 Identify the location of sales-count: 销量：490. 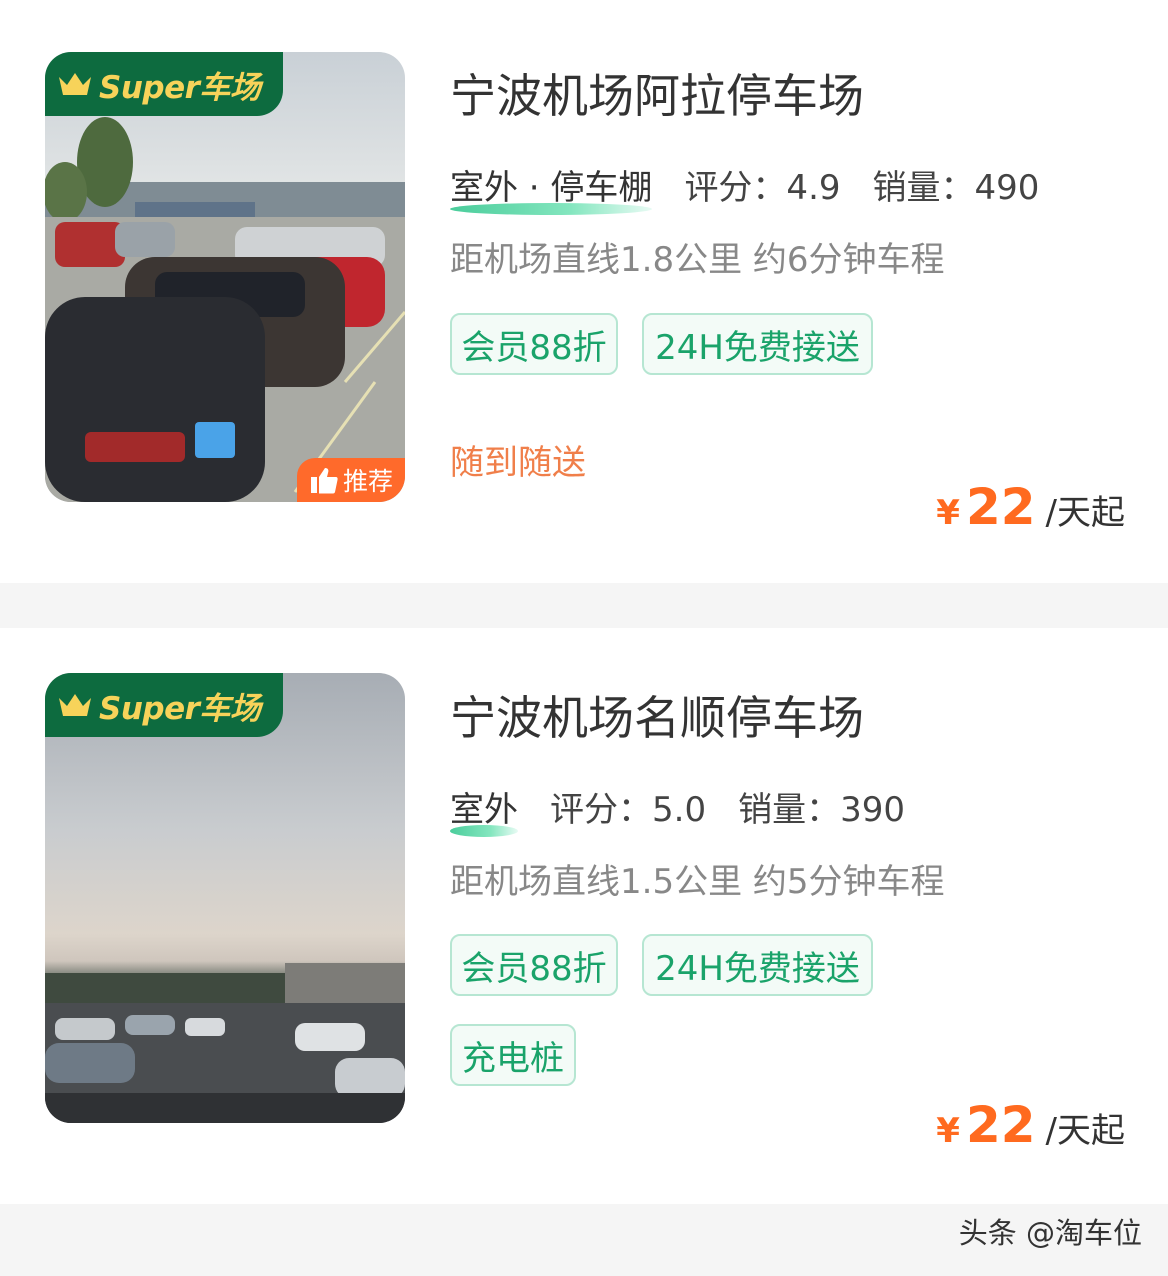
(956, 188).